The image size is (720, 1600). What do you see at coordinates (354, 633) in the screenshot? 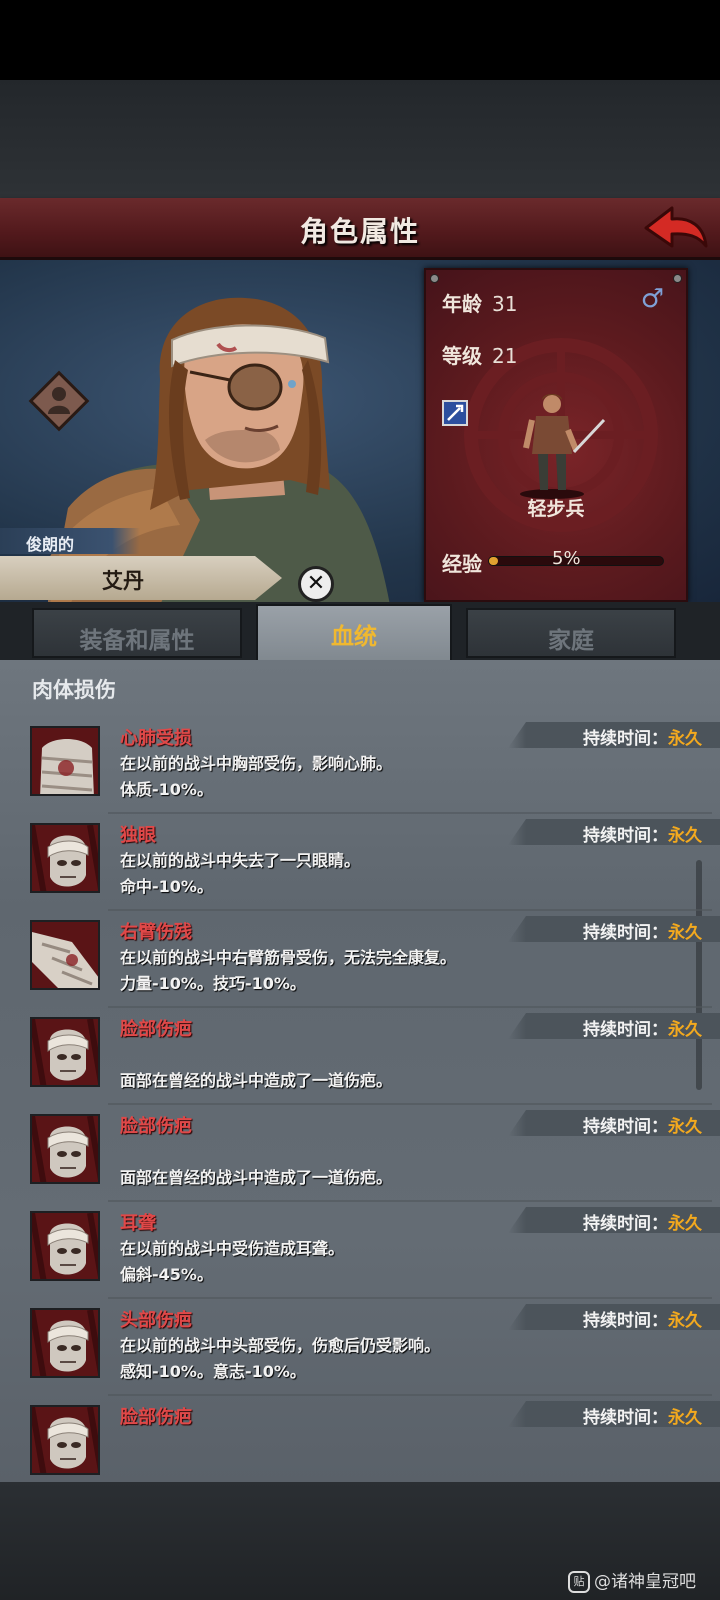
I see `tab-lineage: 血统` at bounding box center [354, 633].